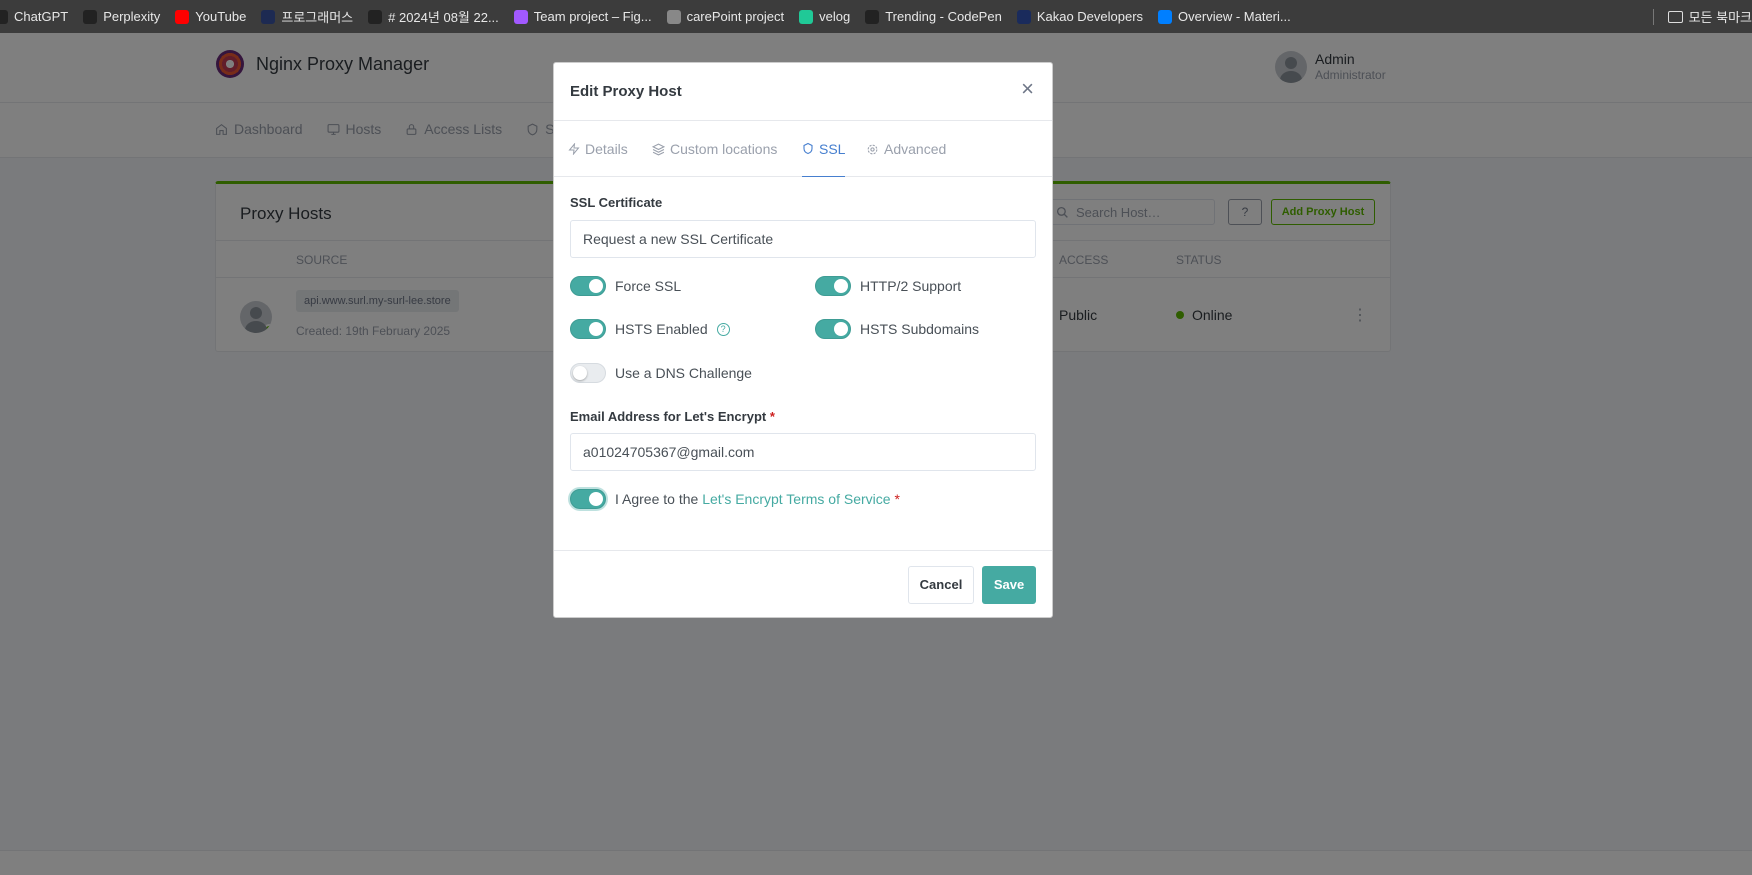  What do you see at coordinates (1720, 17) in the screenshot?
I see `all-bookmarks-label: 모든 북마크` at bounding box center [1720, 17].